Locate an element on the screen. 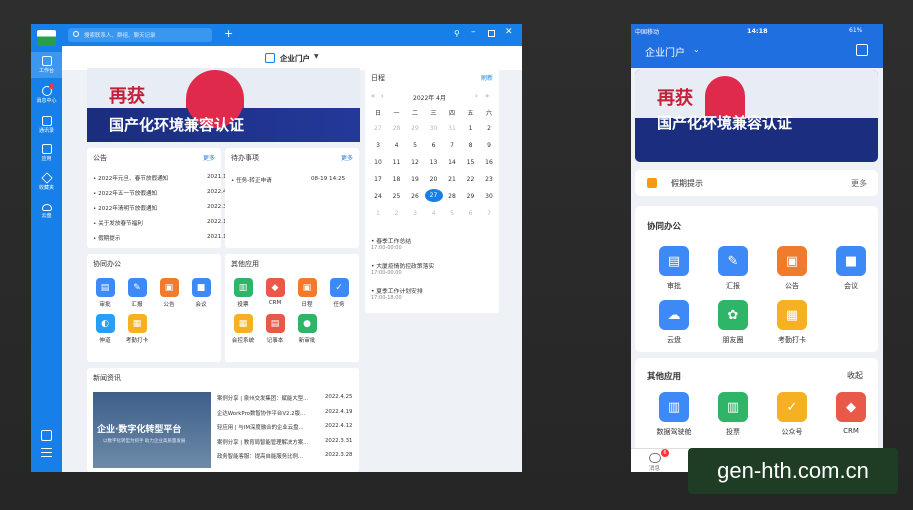  close-icon: ✕ is located at coordinates (509, 32).